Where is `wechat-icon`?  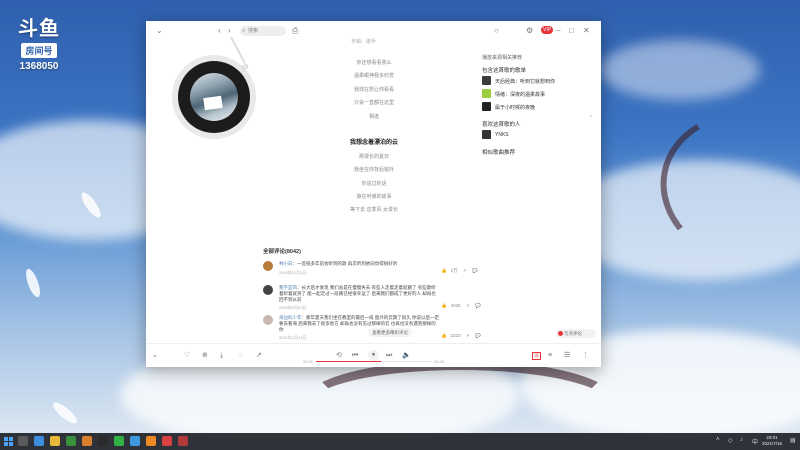
wechat-icon is located at coordinates (119, 441).